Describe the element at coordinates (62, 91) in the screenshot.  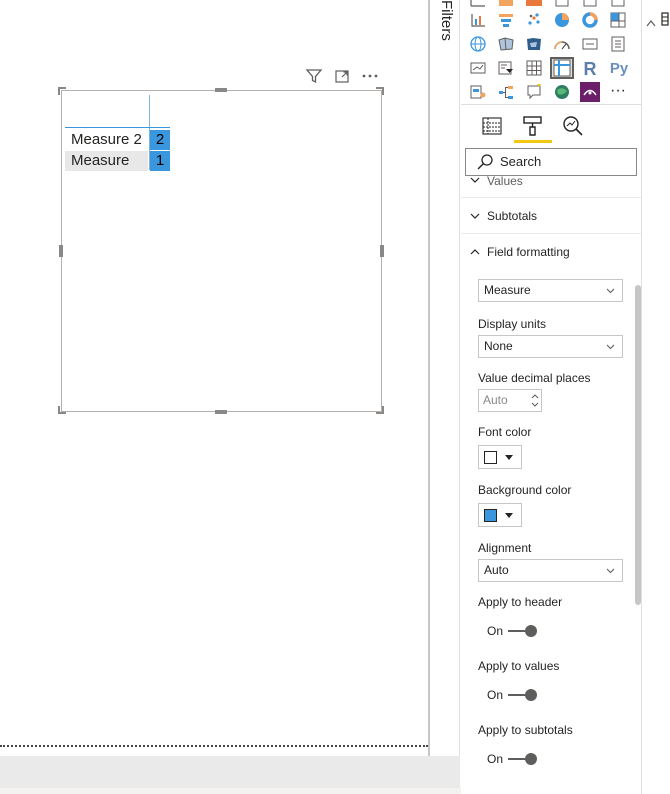
I see `resize-handle-top-left` at that location.